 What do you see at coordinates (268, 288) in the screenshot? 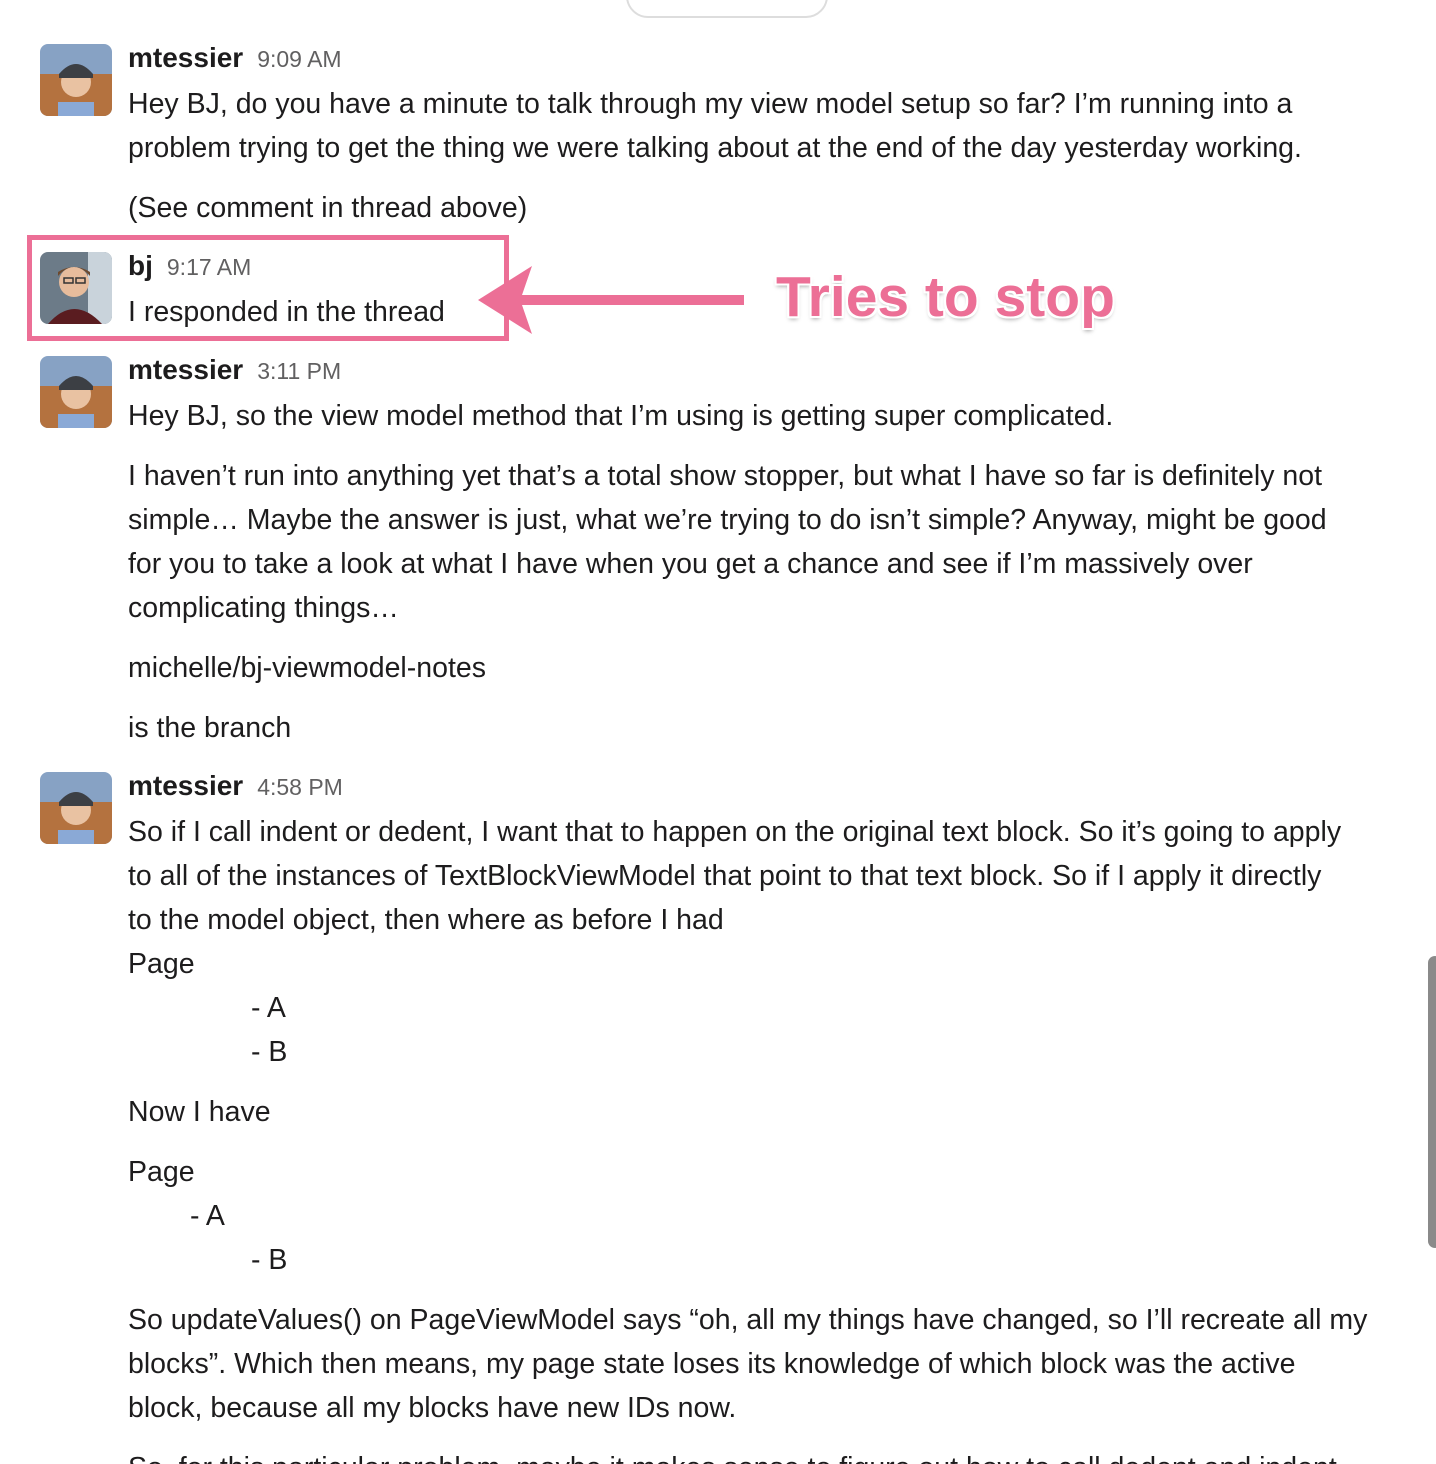
I see `annotation-highlight-box` at bounding box center [268, 288].